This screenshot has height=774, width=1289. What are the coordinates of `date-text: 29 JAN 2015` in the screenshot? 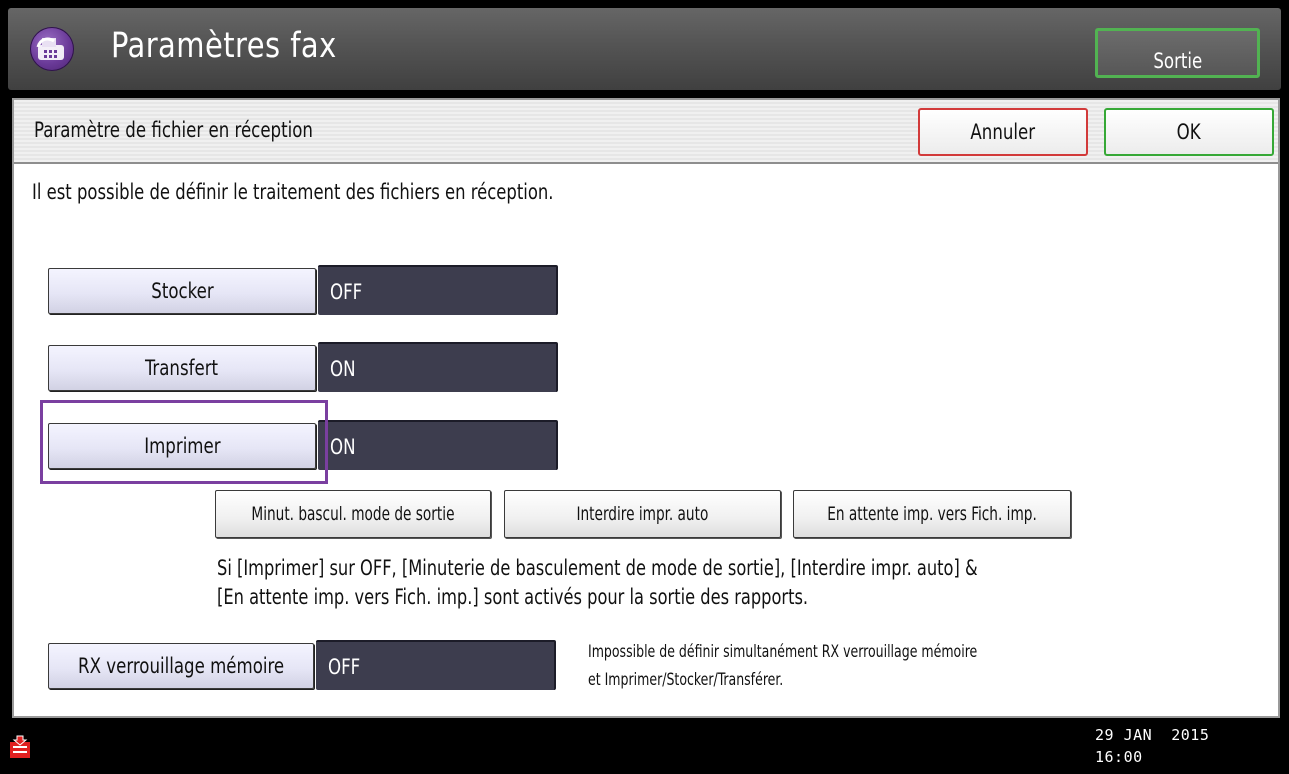 It's located at (1152, 735).